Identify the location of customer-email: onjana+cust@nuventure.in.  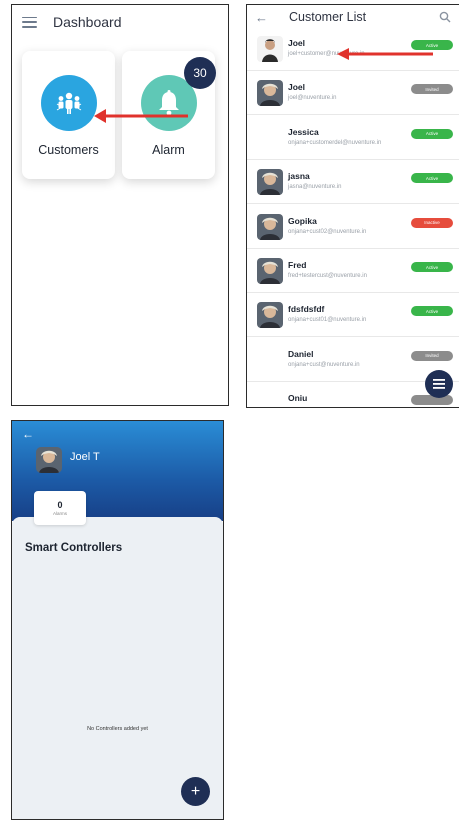
(324, 364).